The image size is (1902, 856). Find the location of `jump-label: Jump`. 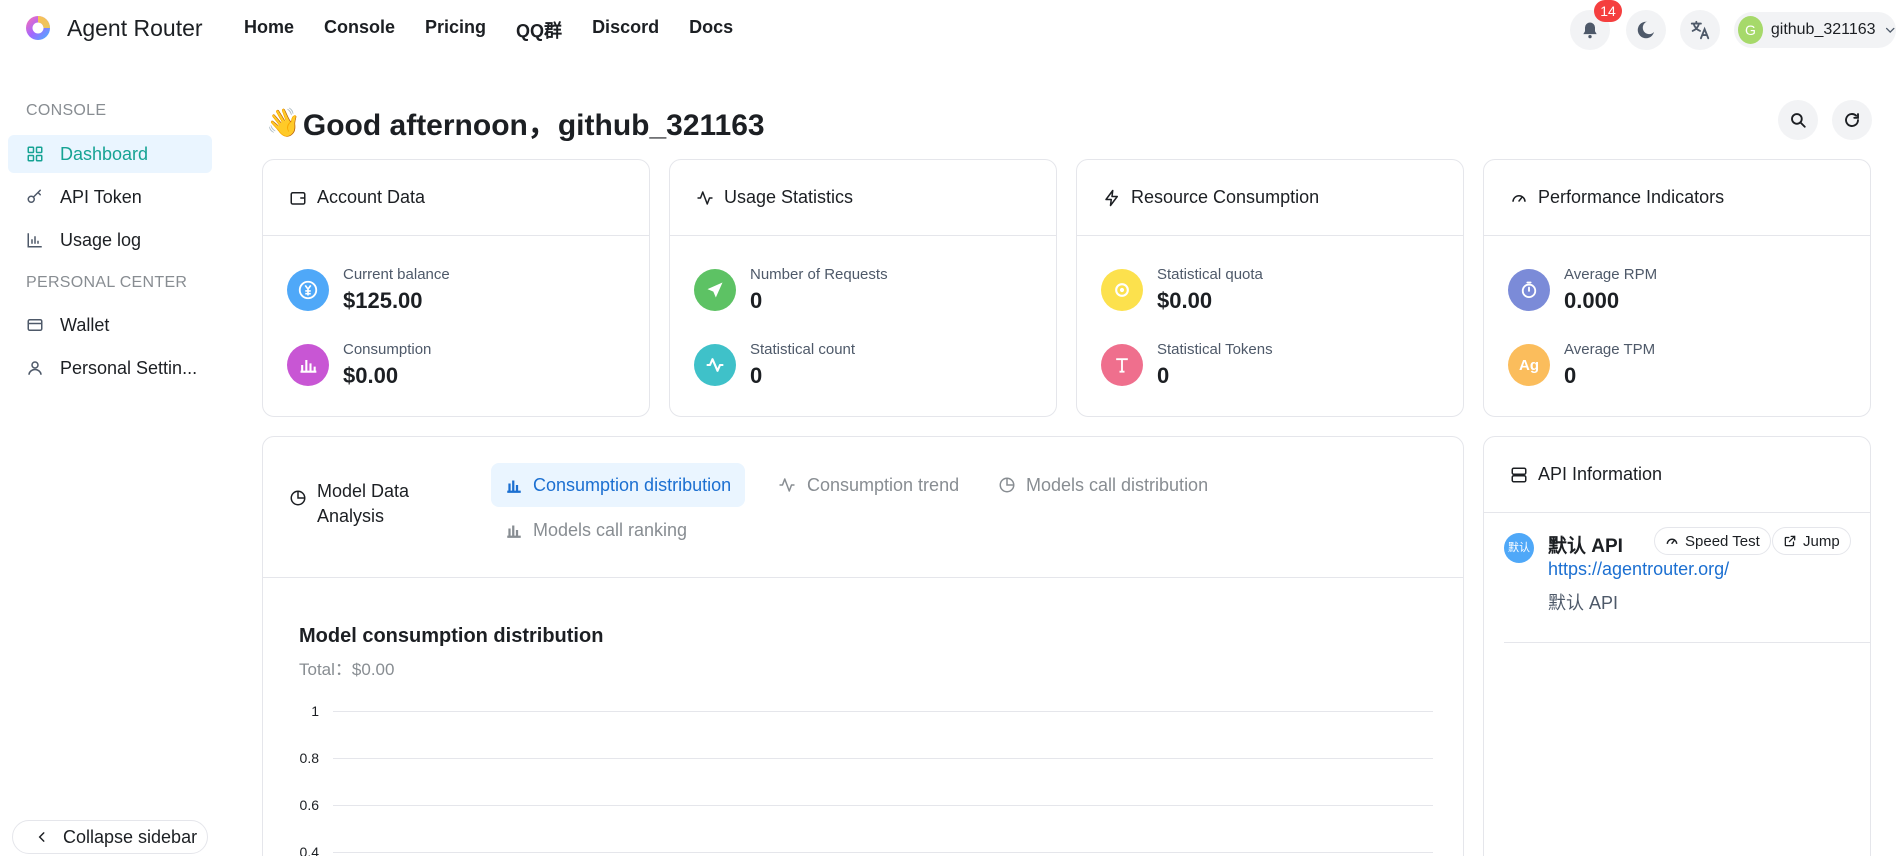

jump-label: Jump is located at coordinates (1821, 541).